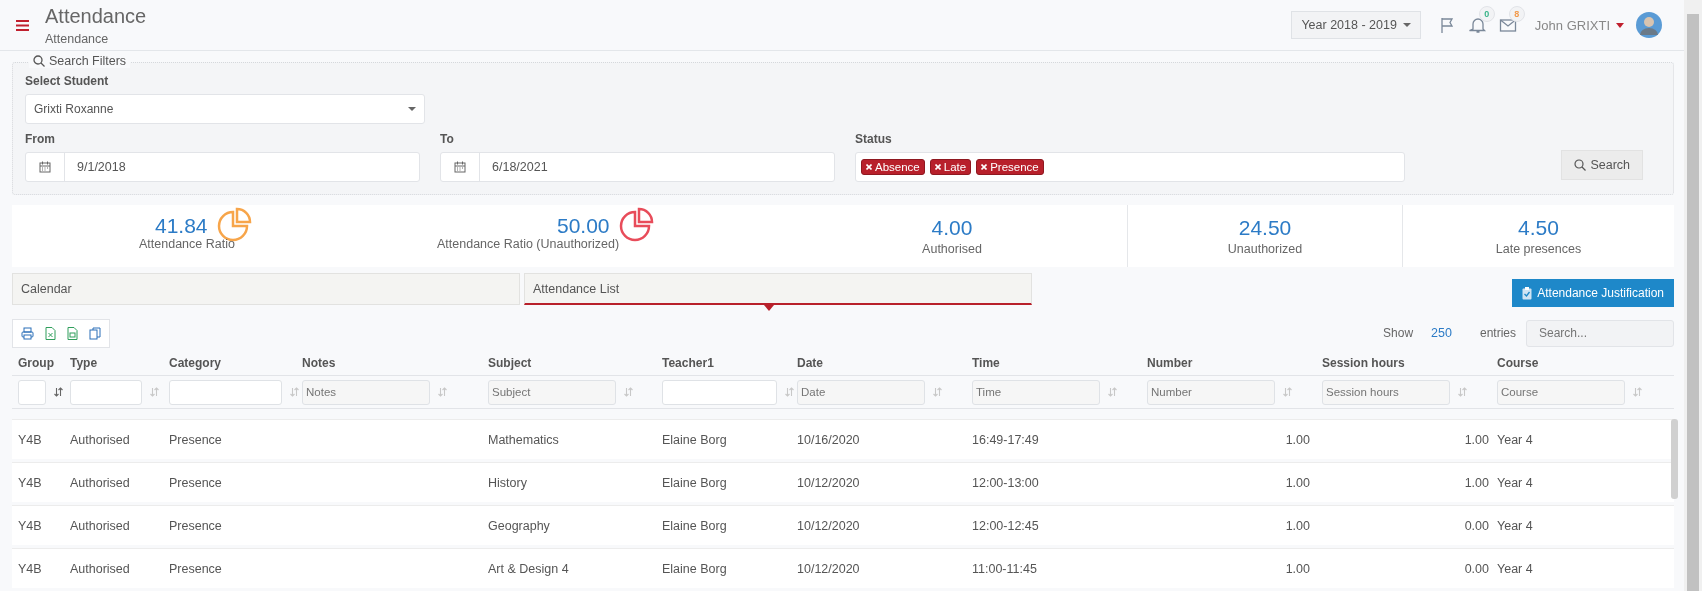  What do you see at coordinates (119, 363) in the screenshot?
I see `column-header: Type` at bounding box center [119, 363].